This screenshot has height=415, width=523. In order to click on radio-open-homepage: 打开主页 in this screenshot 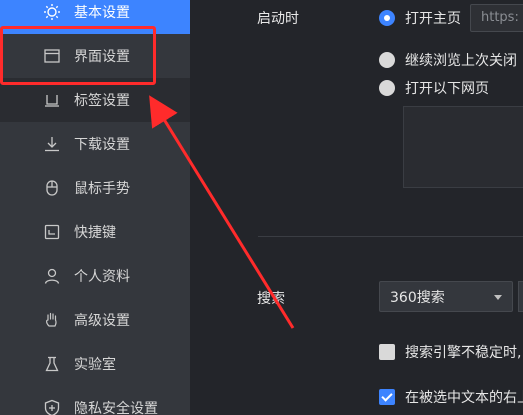, I will do `click(420, 18)`.